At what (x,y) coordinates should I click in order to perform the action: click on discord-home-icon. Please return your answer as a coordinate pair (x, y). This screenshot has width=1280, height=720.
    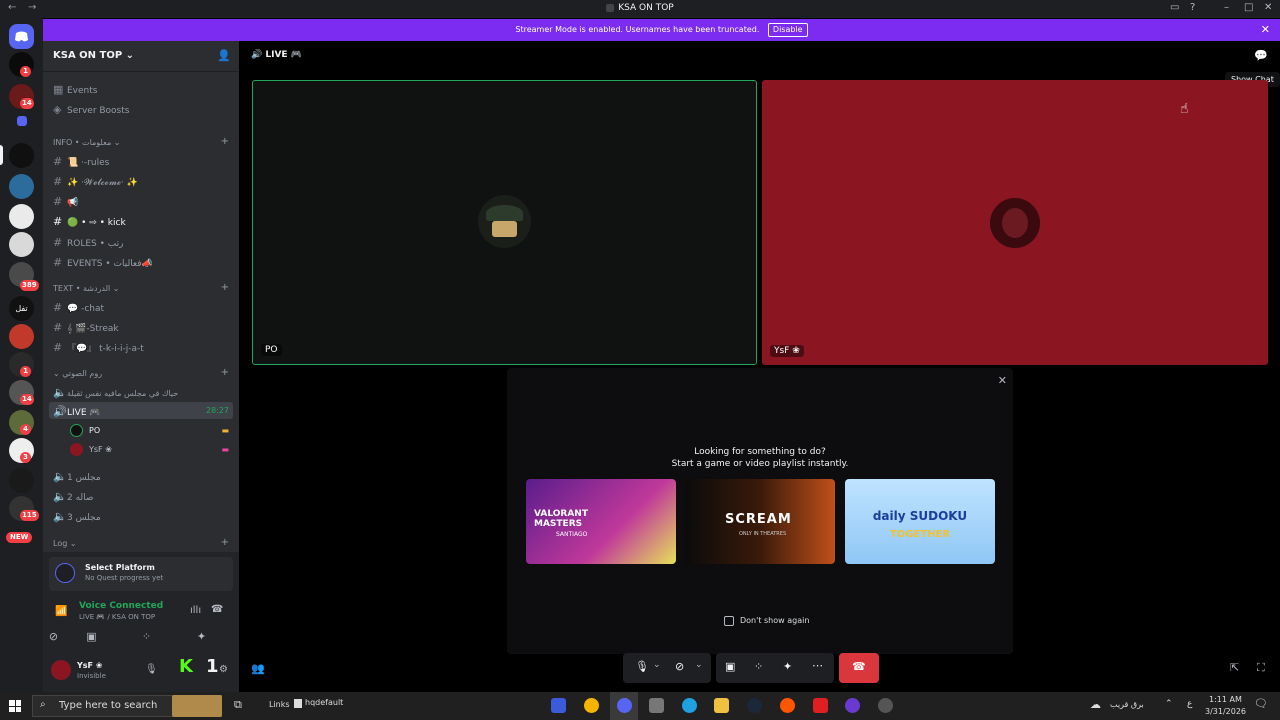
    Looking at the image, I should click on (21, 36).